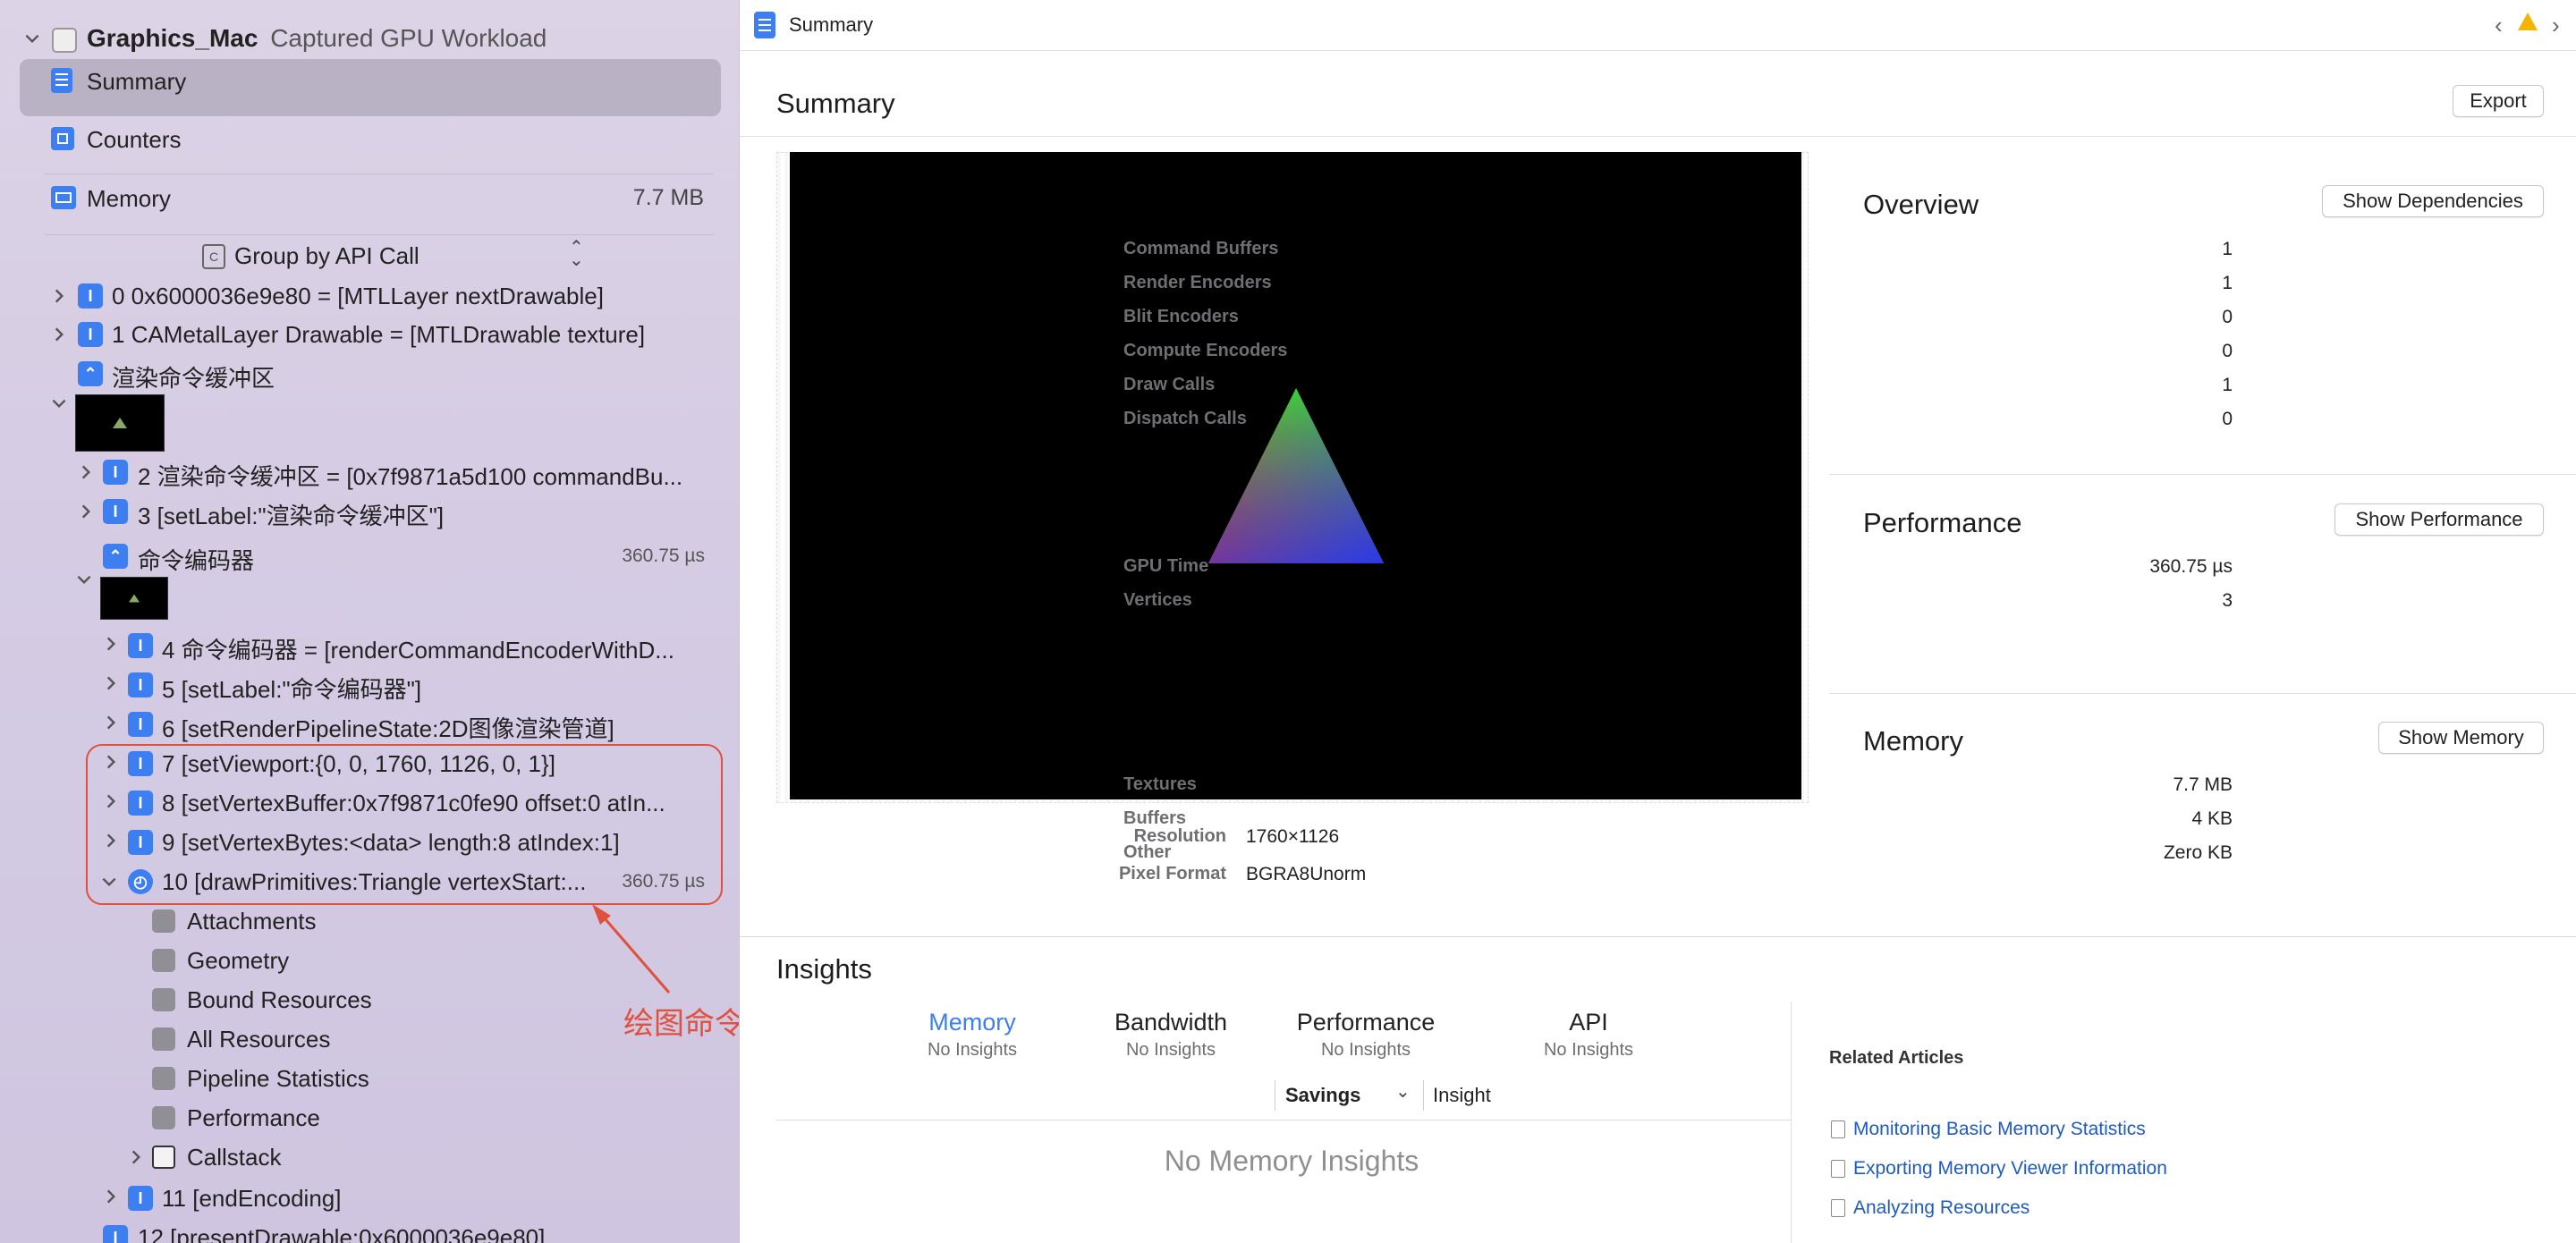  Describe the element at coordinates (1185, 418) in the screenshot. I see `stat-label: Dispatch Calls` at that location.